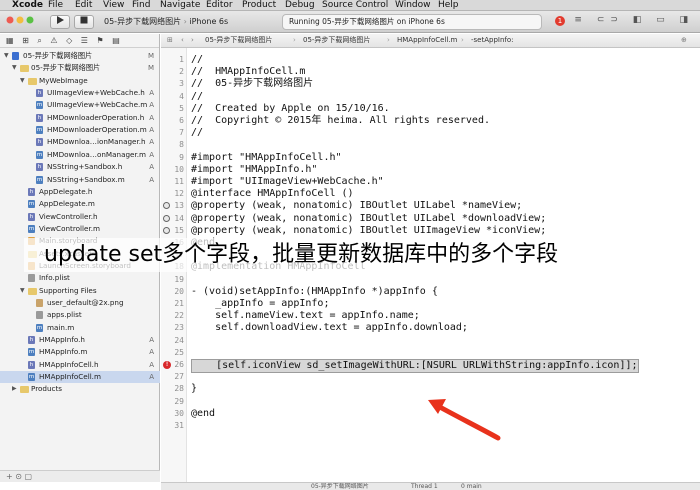 This screenshot has width=700, height=490. I want to click on debug-crumb-target: 05-异步下载网络图片, so click(340, 486).